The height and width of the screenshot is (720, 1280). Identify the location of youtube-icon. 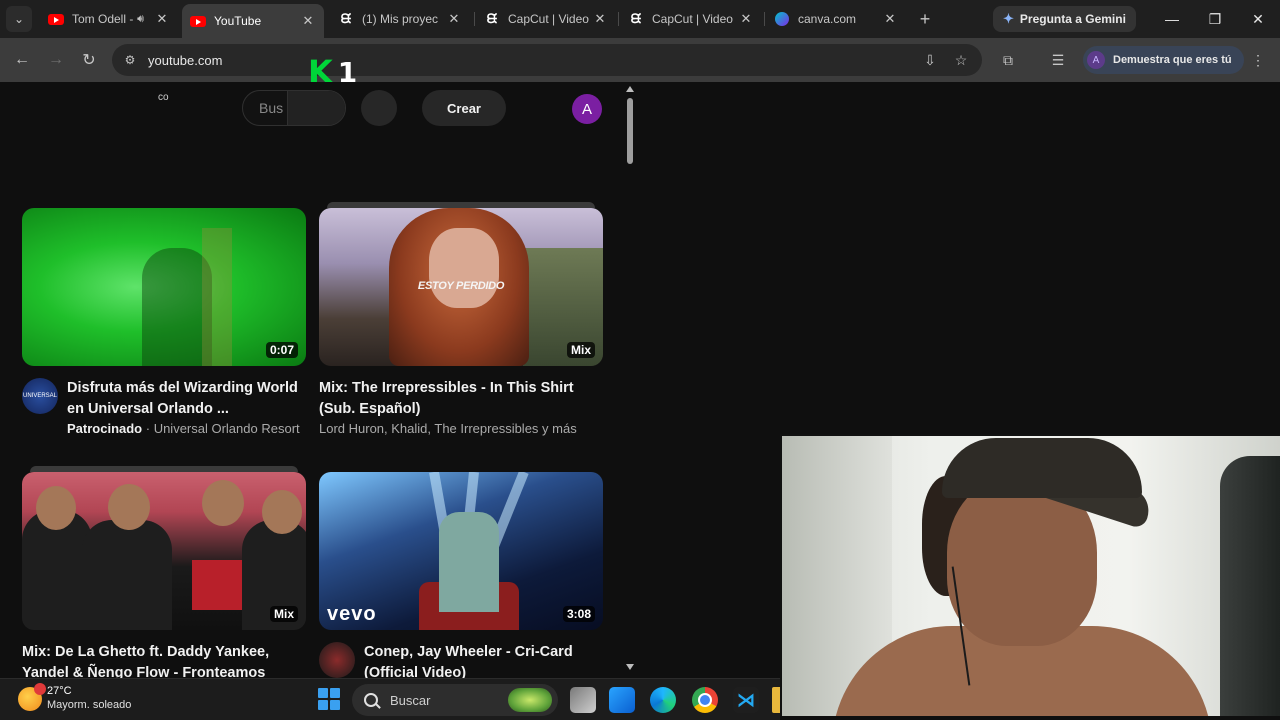
(56, 19).